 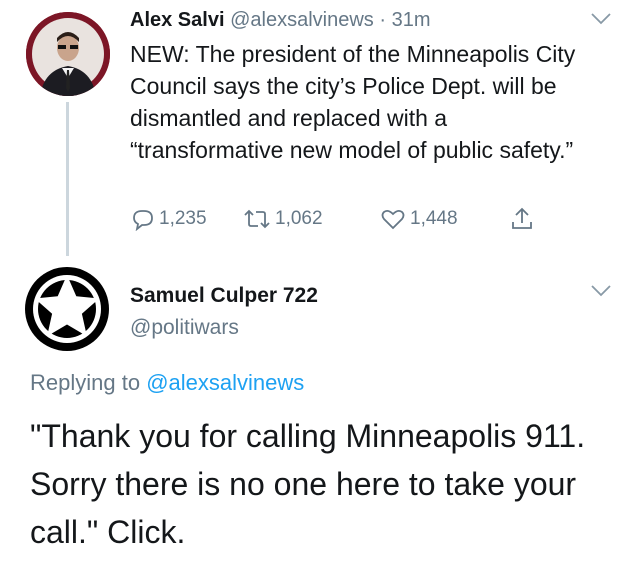 I want to click on retweet-arrows-icon, so click(x=257, y=219).